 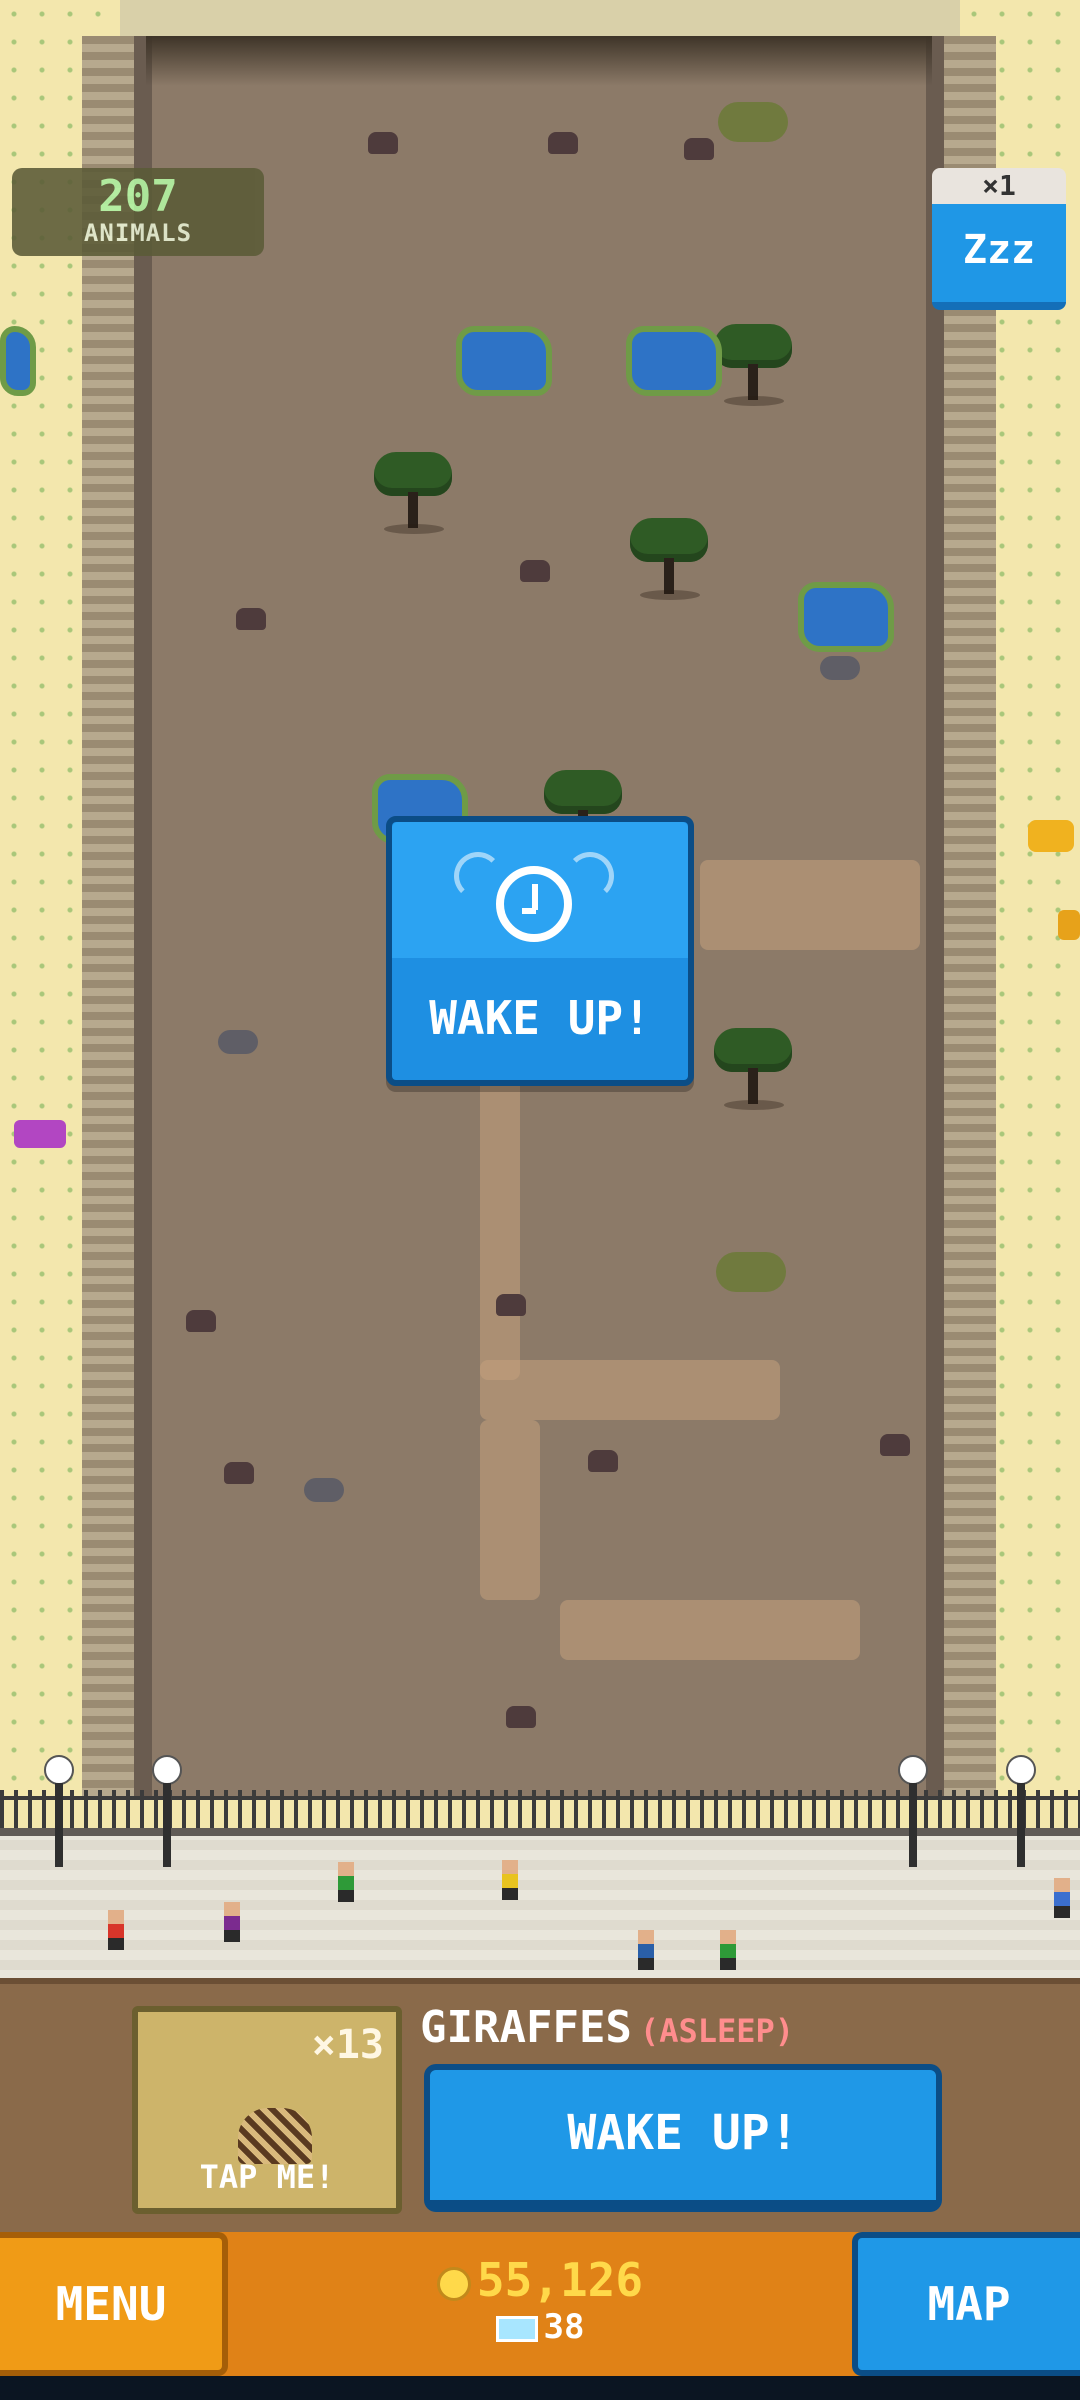 I want to click on top-strip, so click(x=540, y=20).